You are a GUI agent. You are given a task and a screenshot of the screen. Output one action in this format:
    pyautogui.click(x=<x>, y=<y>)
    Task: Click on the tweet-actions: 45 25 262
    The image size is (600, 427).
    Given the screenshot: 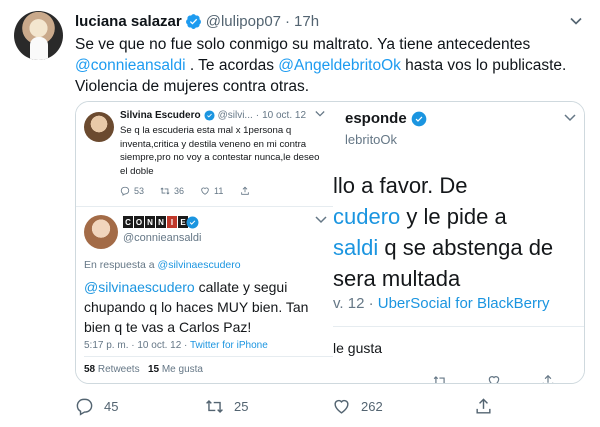 What is the action you would take?
    pyautogui.click(x=295, y=406)
    